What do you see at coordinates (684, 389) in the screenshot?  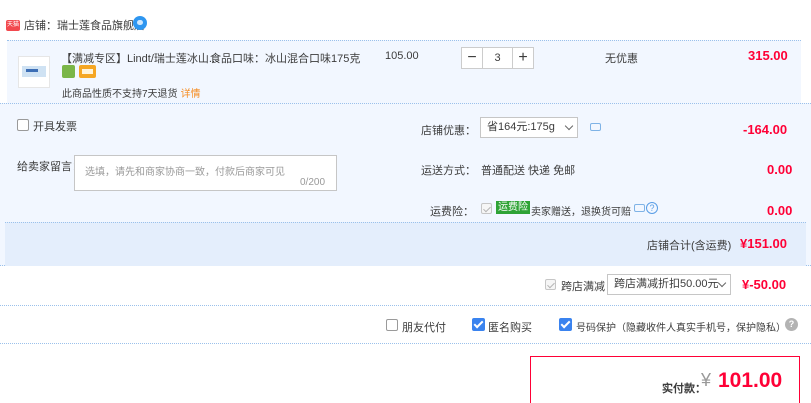 I see `payment-label: 实付款：` at bounding box center [684, 389].